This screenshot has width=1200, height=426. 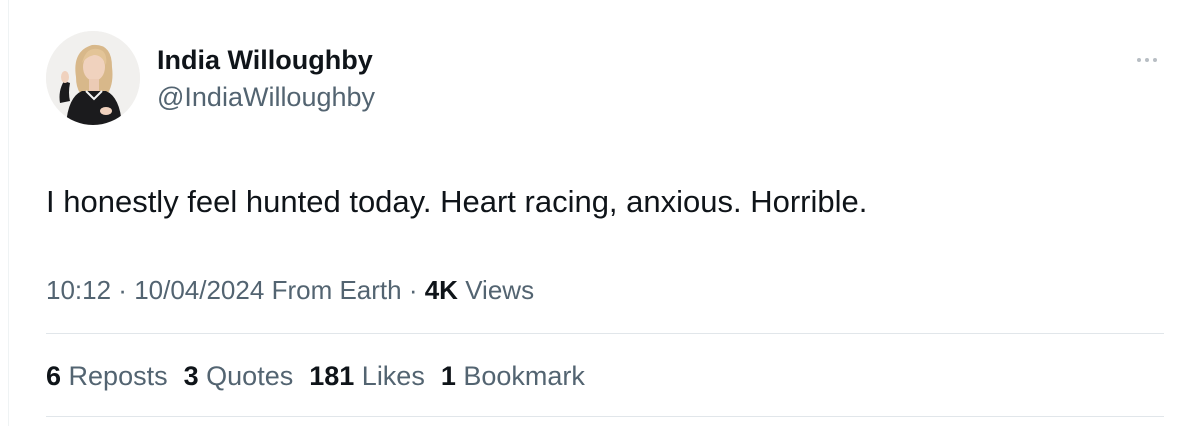 I want to click on bookmarks-count: 1, so click(x=448, y=376).